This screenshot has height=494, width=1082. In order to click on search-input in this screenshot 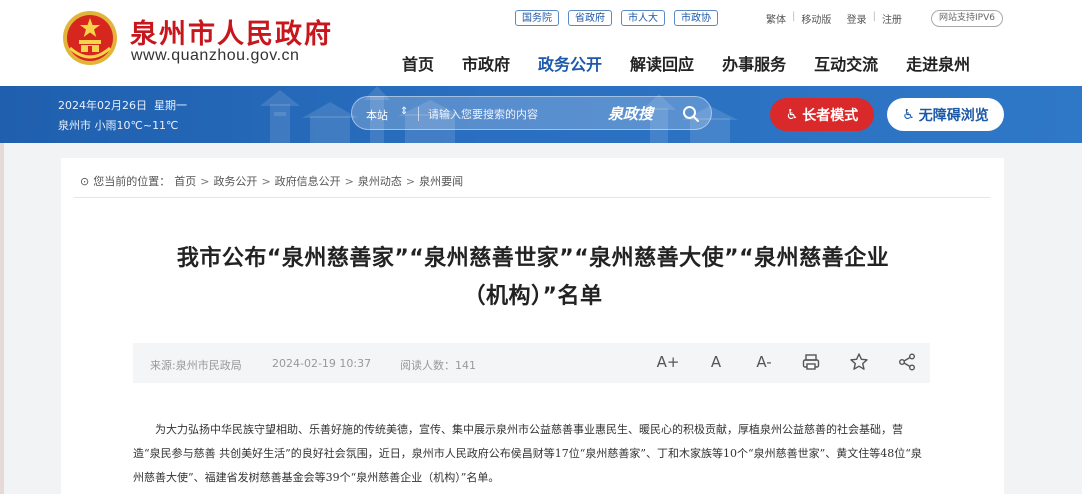, I will do `click(513, 114)`.